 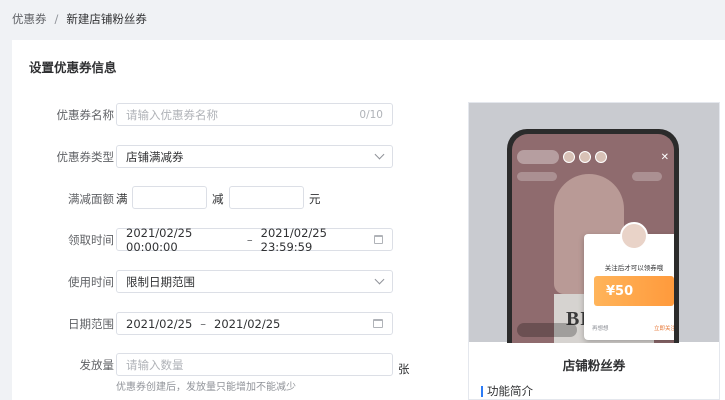 What do you see at coordinates (482, 391) in the screenshot?
I see `heading-accent-bar` at bounding box center [482, 391].